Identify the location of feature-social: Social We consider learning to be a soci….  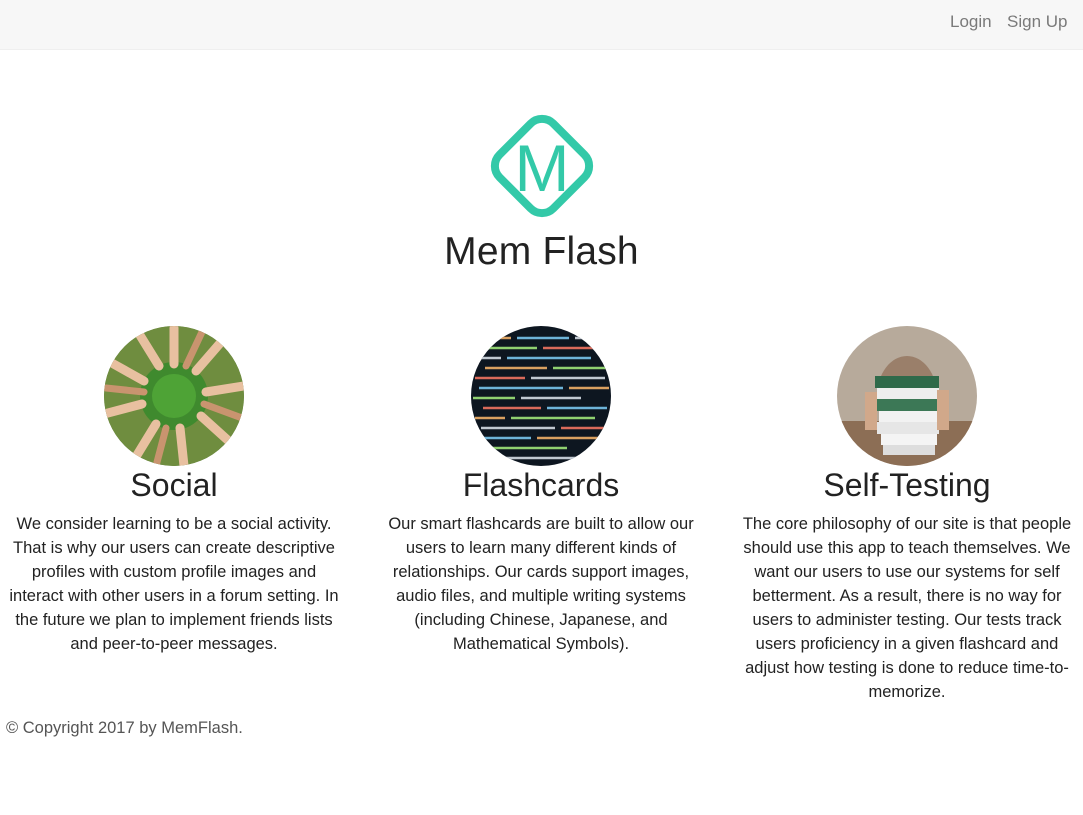
(174, 491).